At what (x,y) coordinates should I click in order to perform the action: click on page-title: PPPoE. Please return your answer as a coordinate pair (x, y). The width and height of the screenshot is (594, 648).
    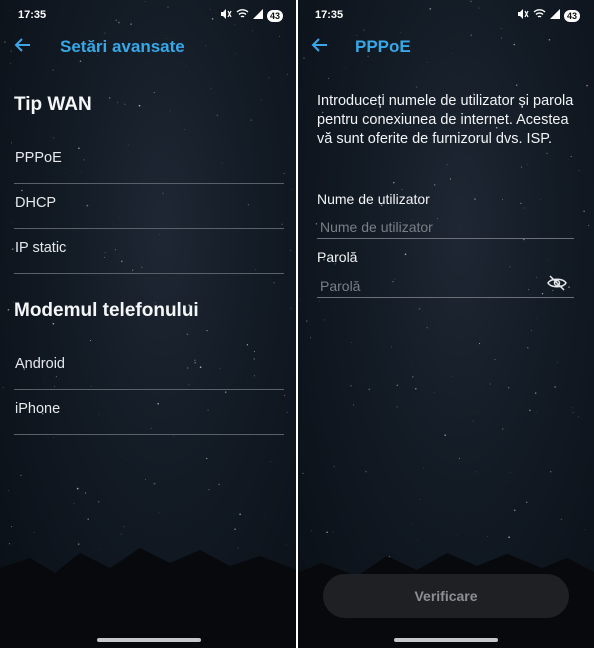
    Looking at the image, I should click on (383, 46).